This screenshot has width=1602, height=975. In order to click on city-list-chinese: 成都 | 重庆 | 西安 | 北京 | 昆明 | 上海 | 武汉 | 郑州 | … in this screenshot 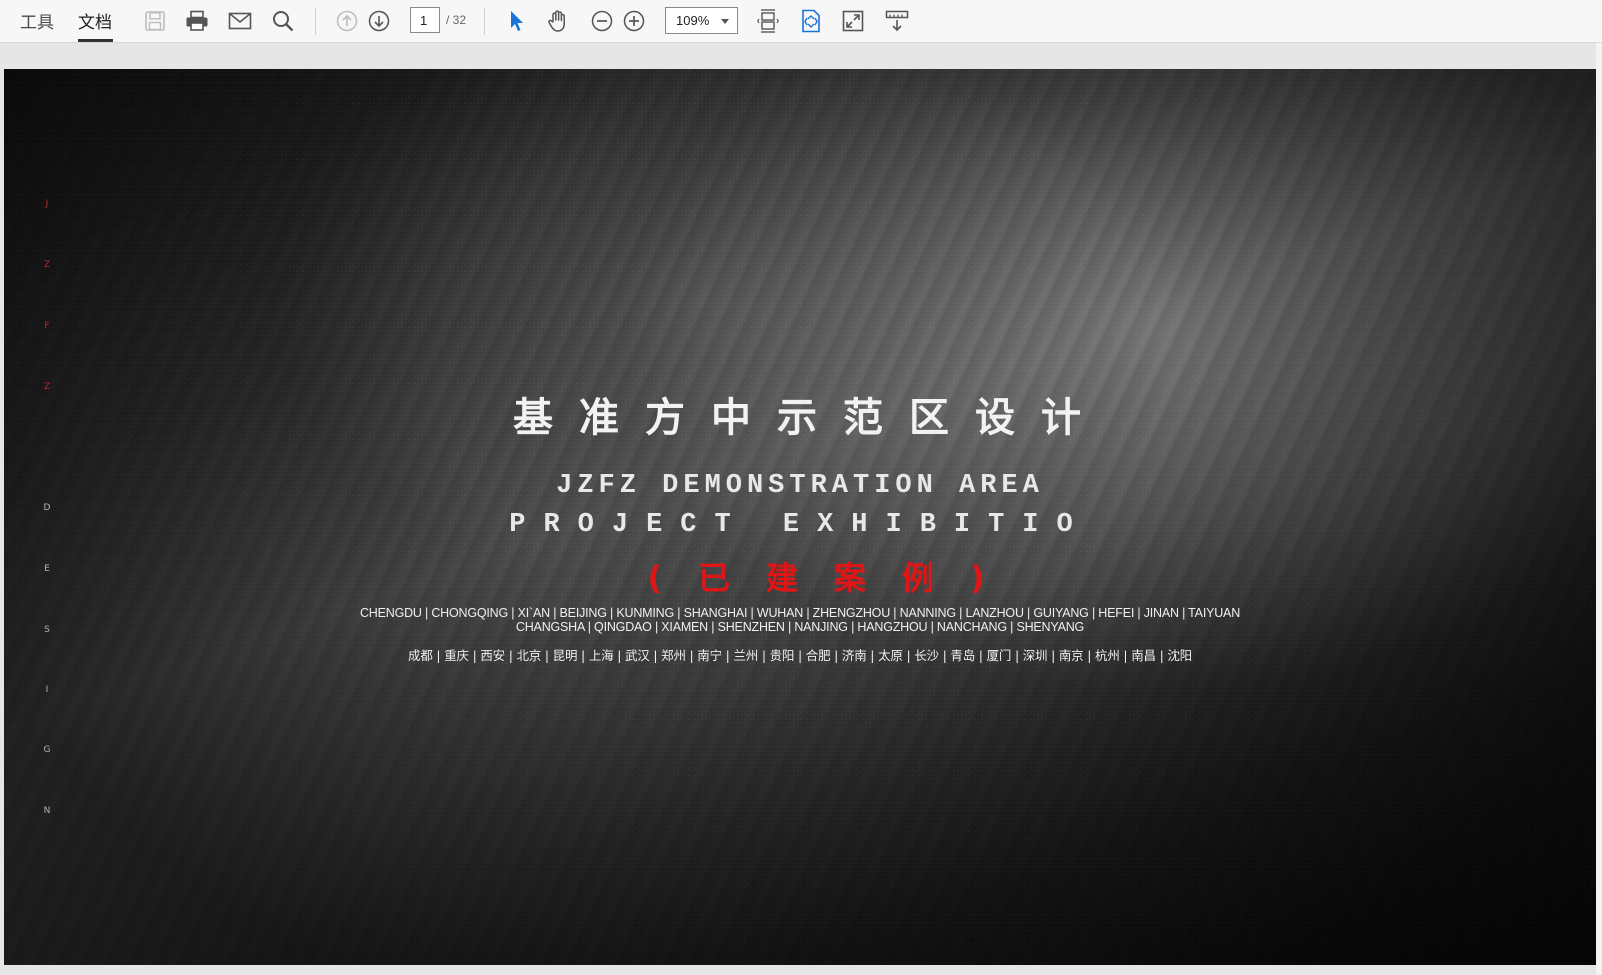, I will do `click(800, 655)`.